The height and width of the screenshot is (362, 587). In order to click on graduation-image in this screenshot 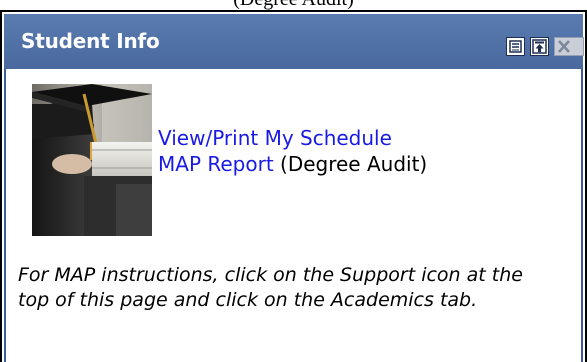, I will do `click(92, 160)`.